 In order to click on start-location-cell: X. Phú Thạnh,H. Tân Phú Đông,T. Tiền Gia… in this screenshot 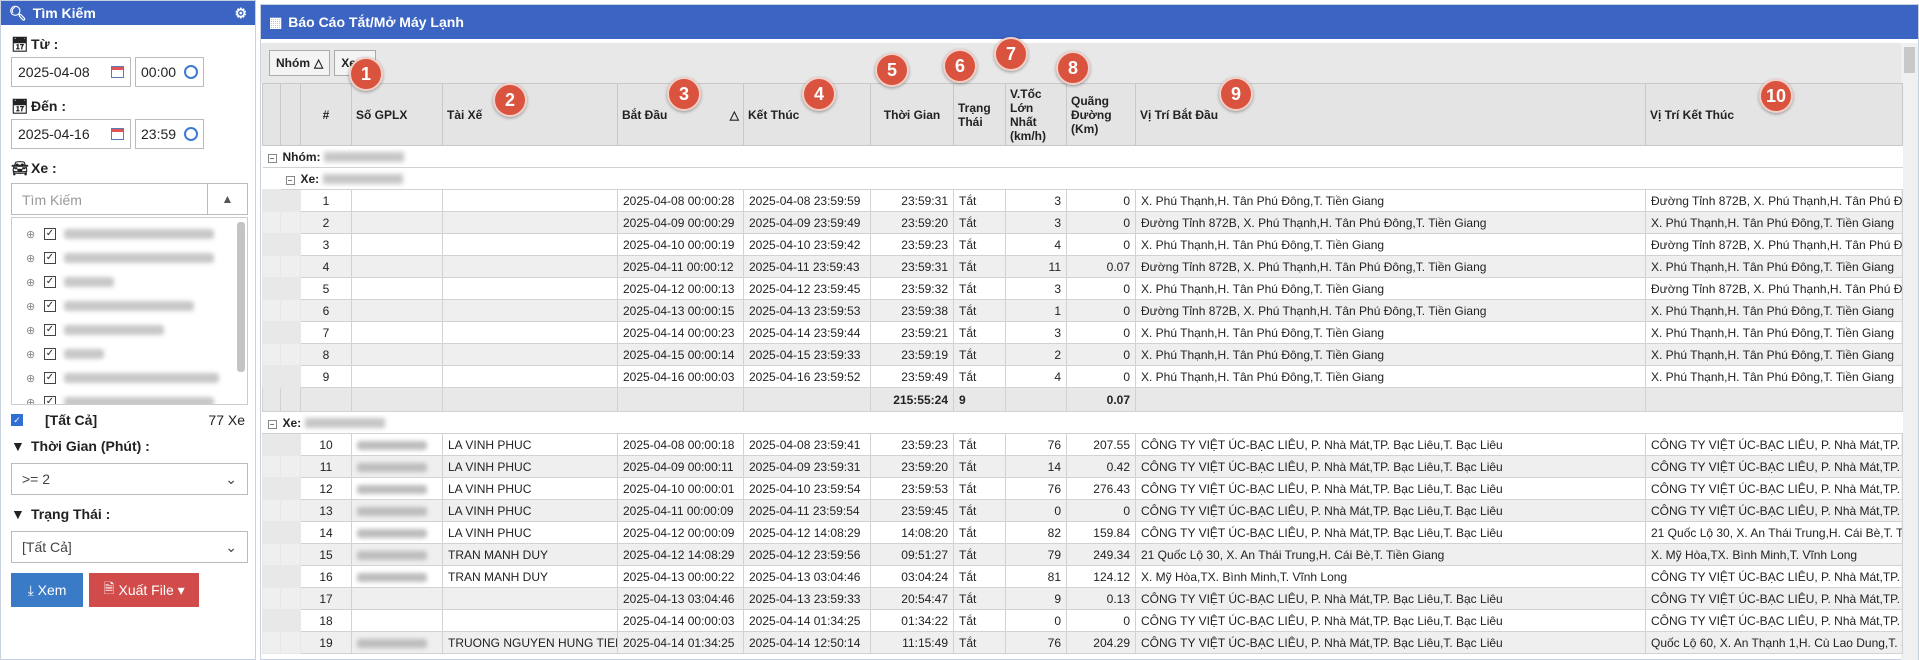, I will do `click(1390, 354)`.